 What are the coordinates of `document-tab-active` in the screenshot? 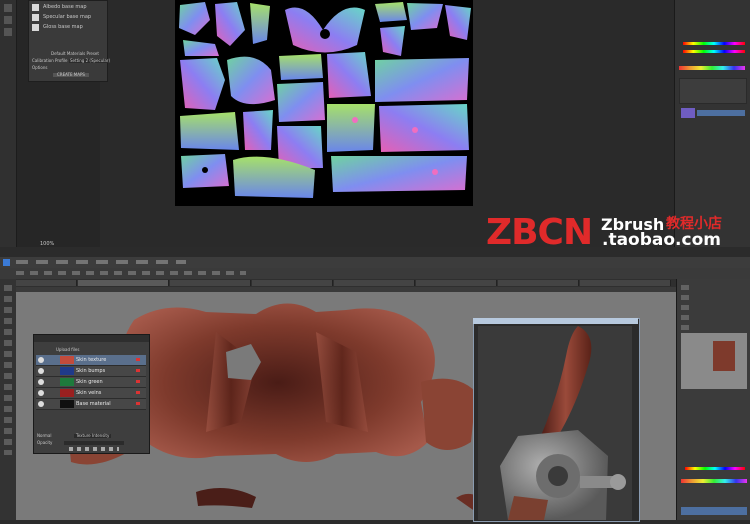 It's located at (123, 283).